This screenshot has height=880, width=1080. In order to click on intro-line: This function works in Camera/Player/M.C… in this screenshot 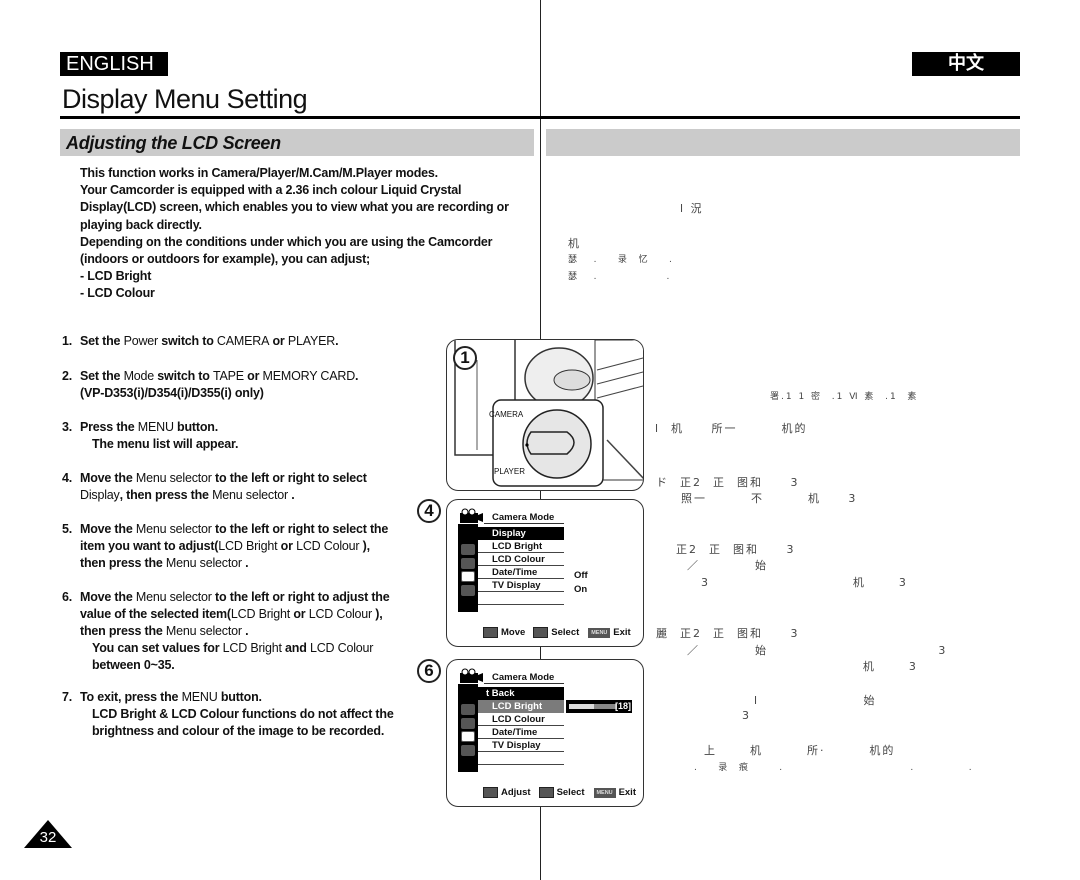, I will do `click(259, 173)`.